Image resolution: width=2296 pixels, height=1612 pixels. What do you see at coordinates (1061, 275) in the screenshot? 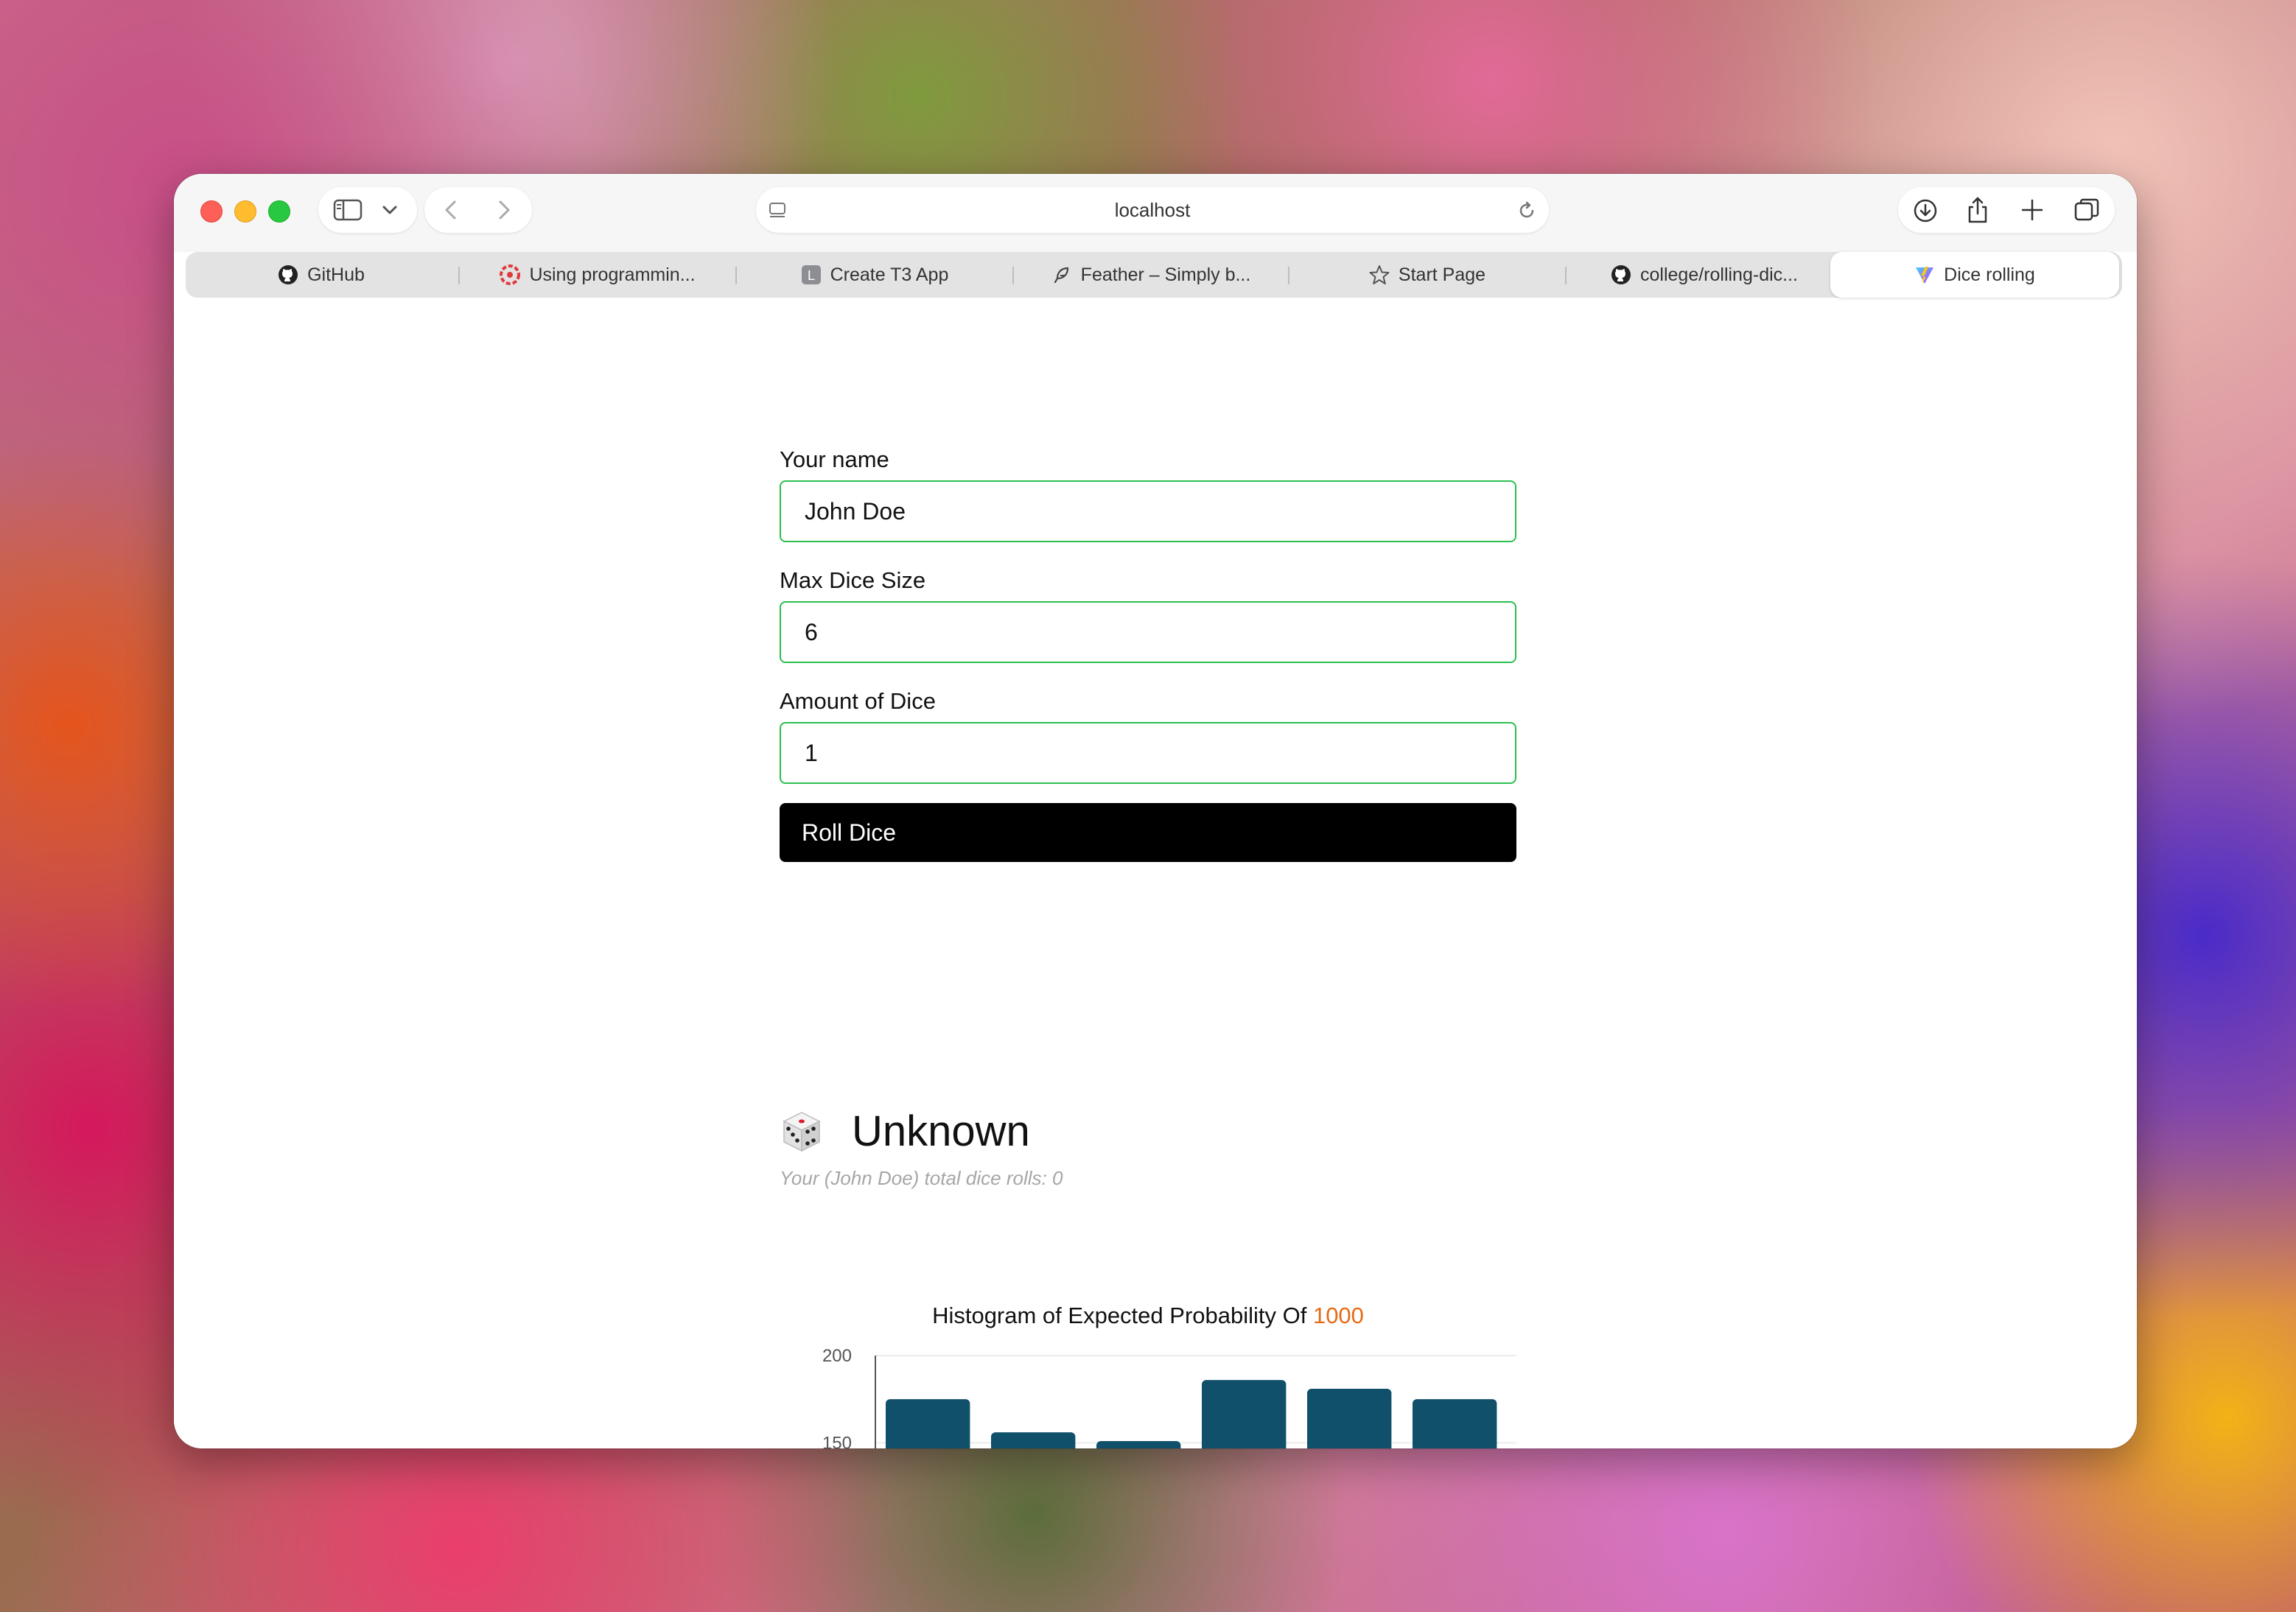
I see `feather-icon` at bounding box center [1061, 275].